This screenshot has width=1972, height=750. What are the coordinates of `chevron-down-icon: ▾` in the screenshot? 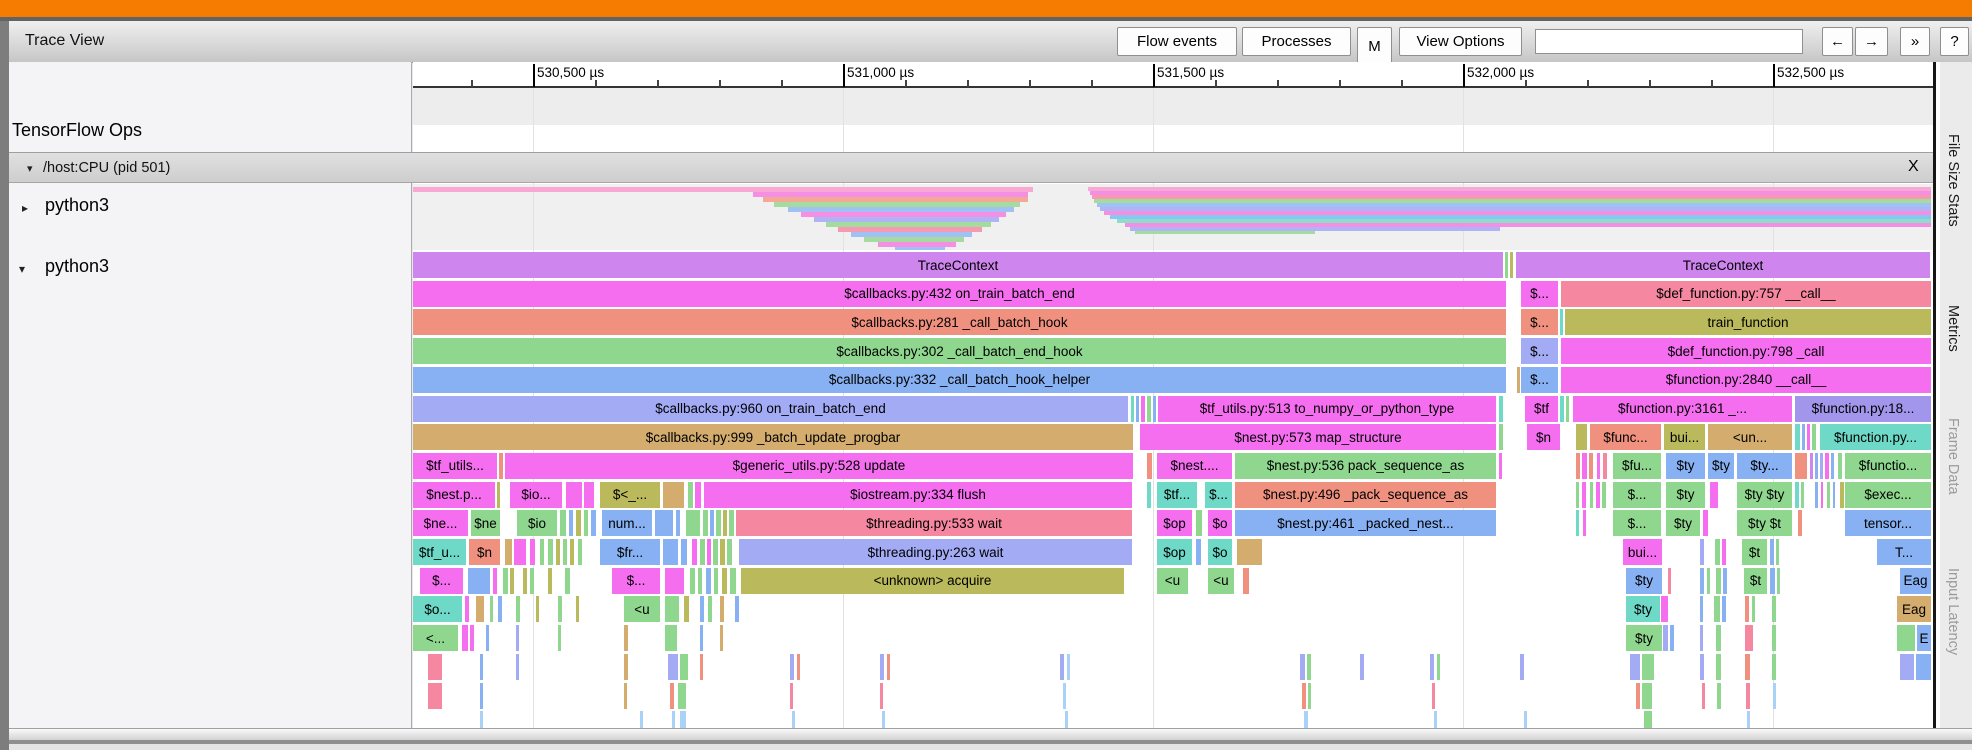 It's located at (30, 168).